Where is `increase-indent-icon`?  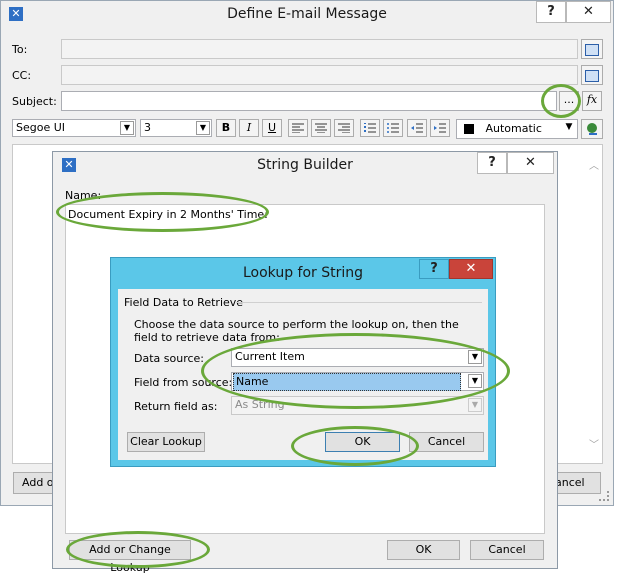
increase-indent-icon is located at coordinates (440, 128).